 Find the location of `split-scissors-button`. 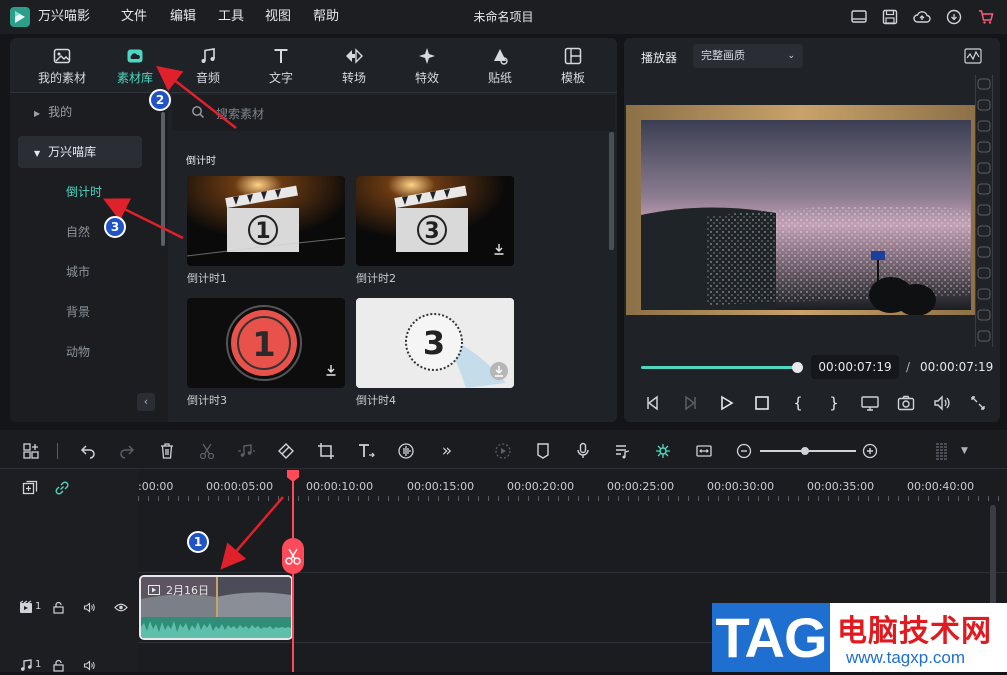

split-scissors-button is located at coordinates (293, 556).